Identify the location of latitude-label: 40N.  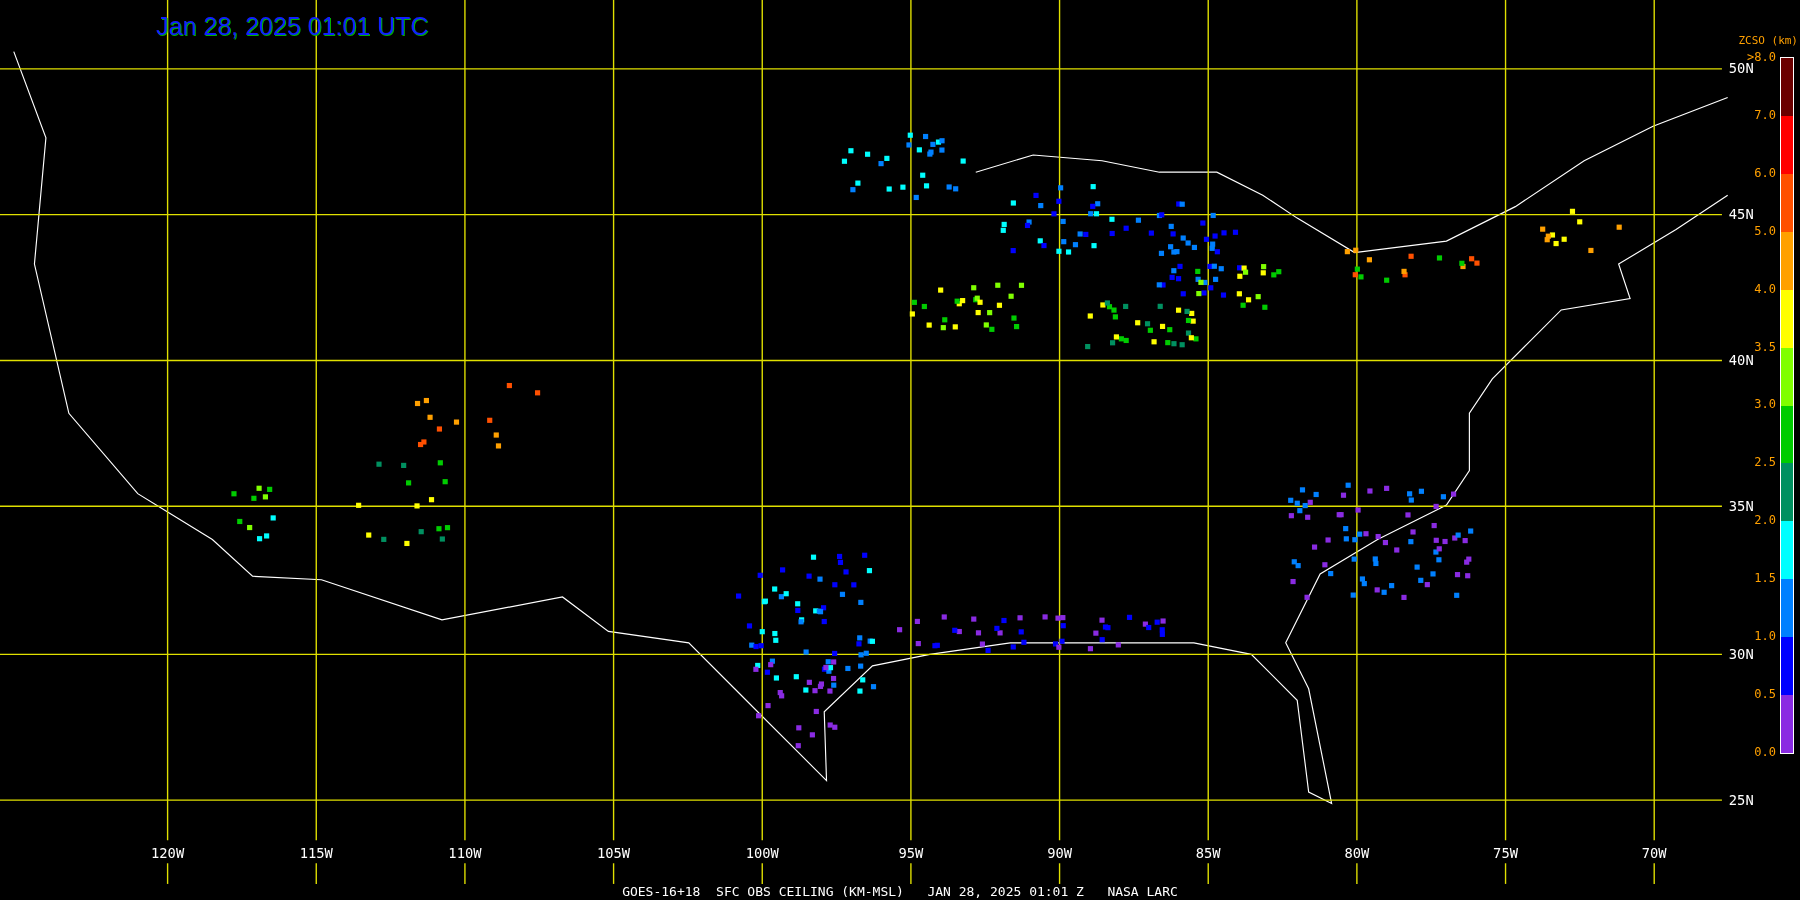
(1741, 360).